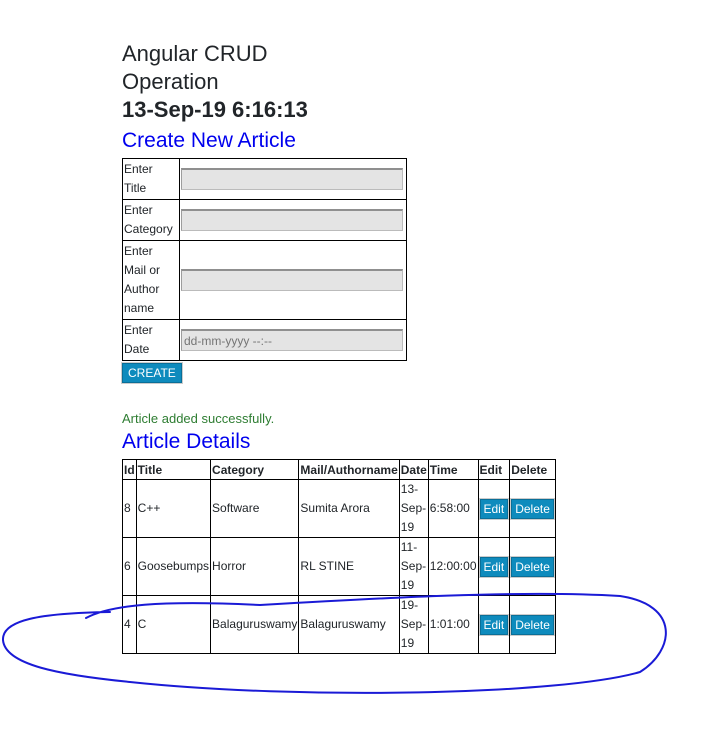 This screenshot has height=745, width=714. Describe the element at coordinates (453, 566) in the screenshot. I see `cell-time: 12:00:00` at that location.